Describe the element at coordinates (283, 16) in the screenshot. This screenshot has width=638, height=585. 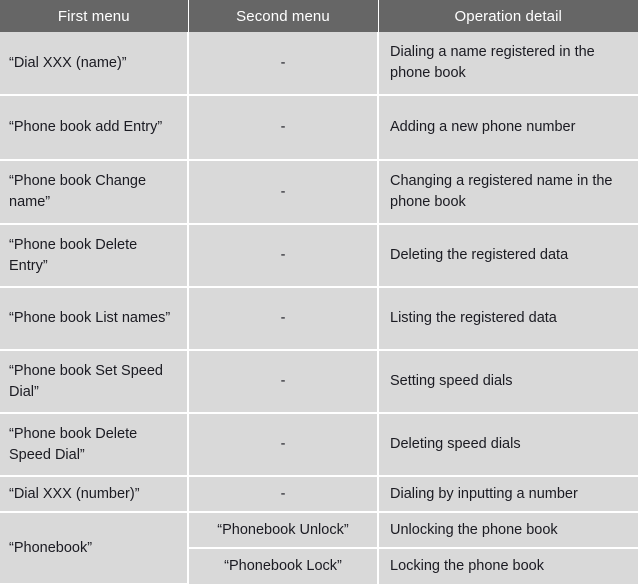
I see `column-header-second-menu: Second menu` at that location.